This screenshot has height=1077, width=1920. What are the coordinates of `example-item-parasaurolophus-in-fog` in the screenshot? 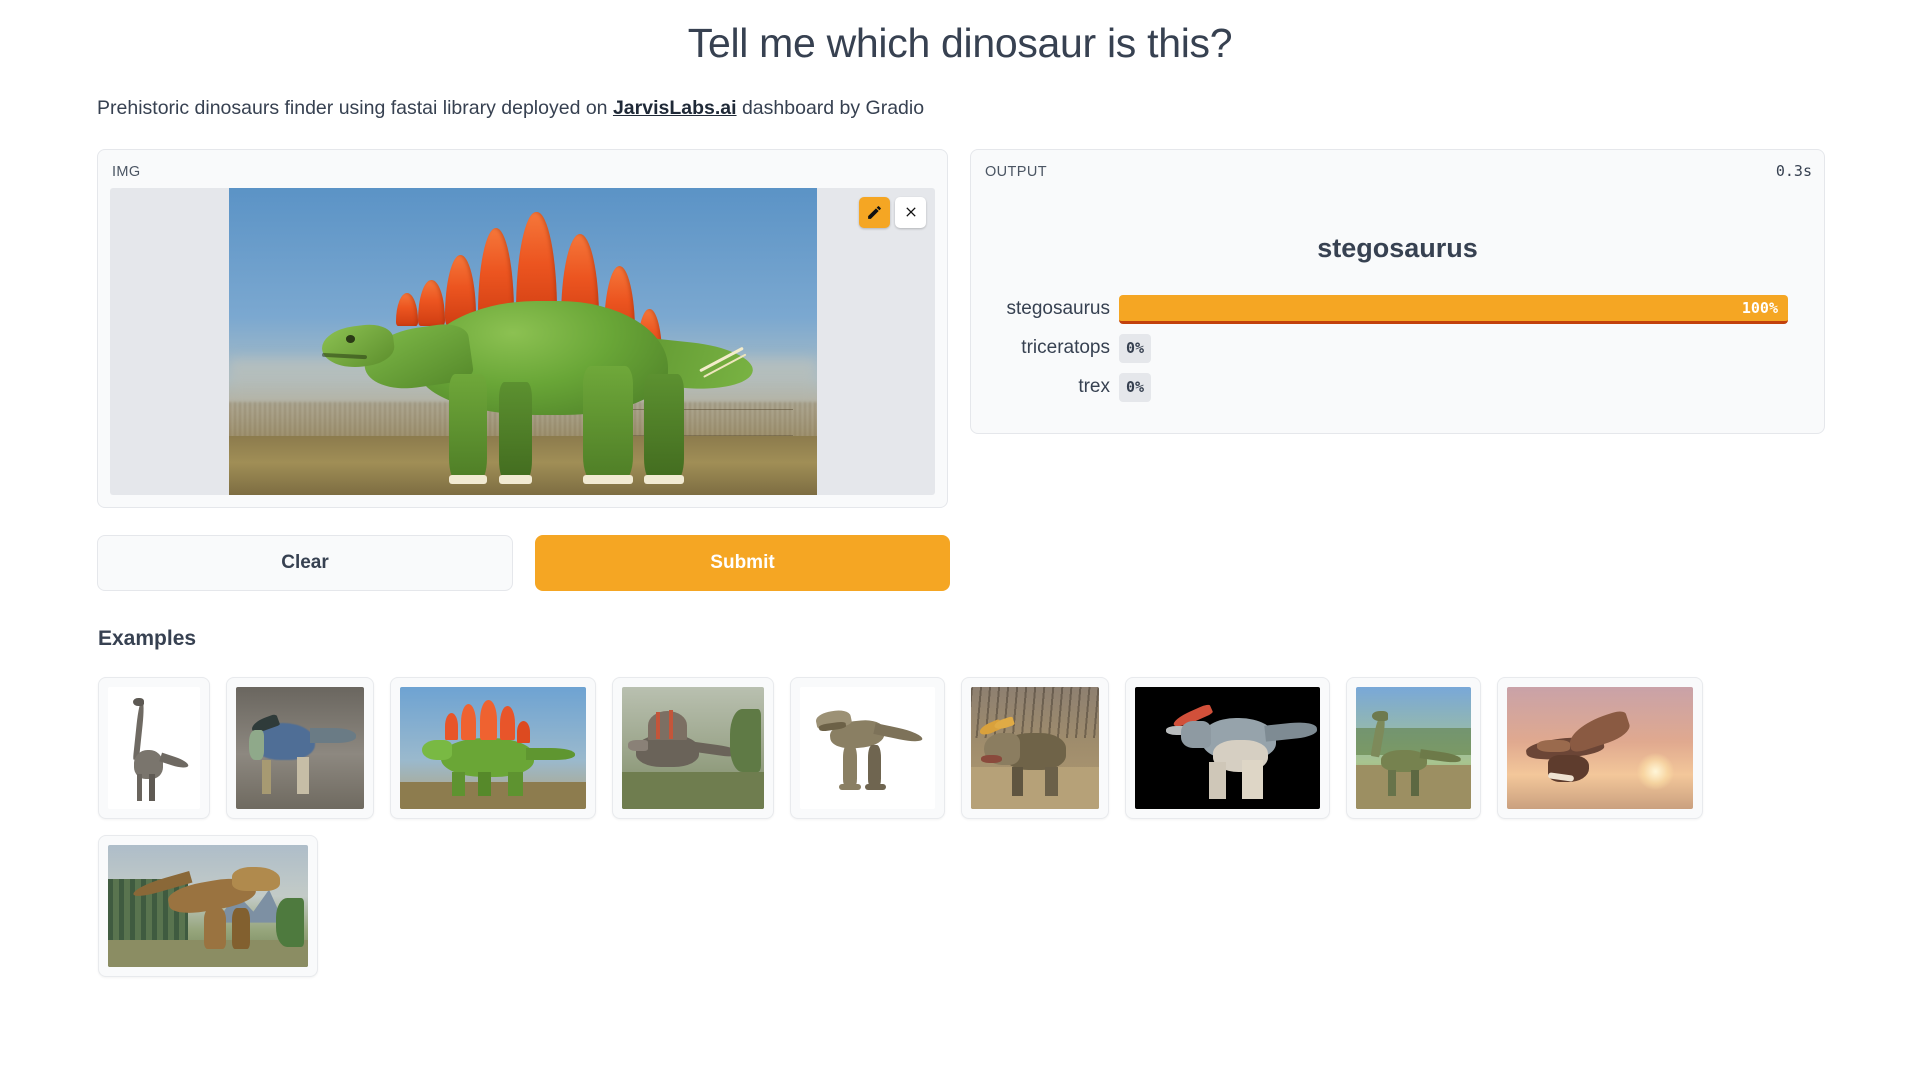 It's located at (300, 747).